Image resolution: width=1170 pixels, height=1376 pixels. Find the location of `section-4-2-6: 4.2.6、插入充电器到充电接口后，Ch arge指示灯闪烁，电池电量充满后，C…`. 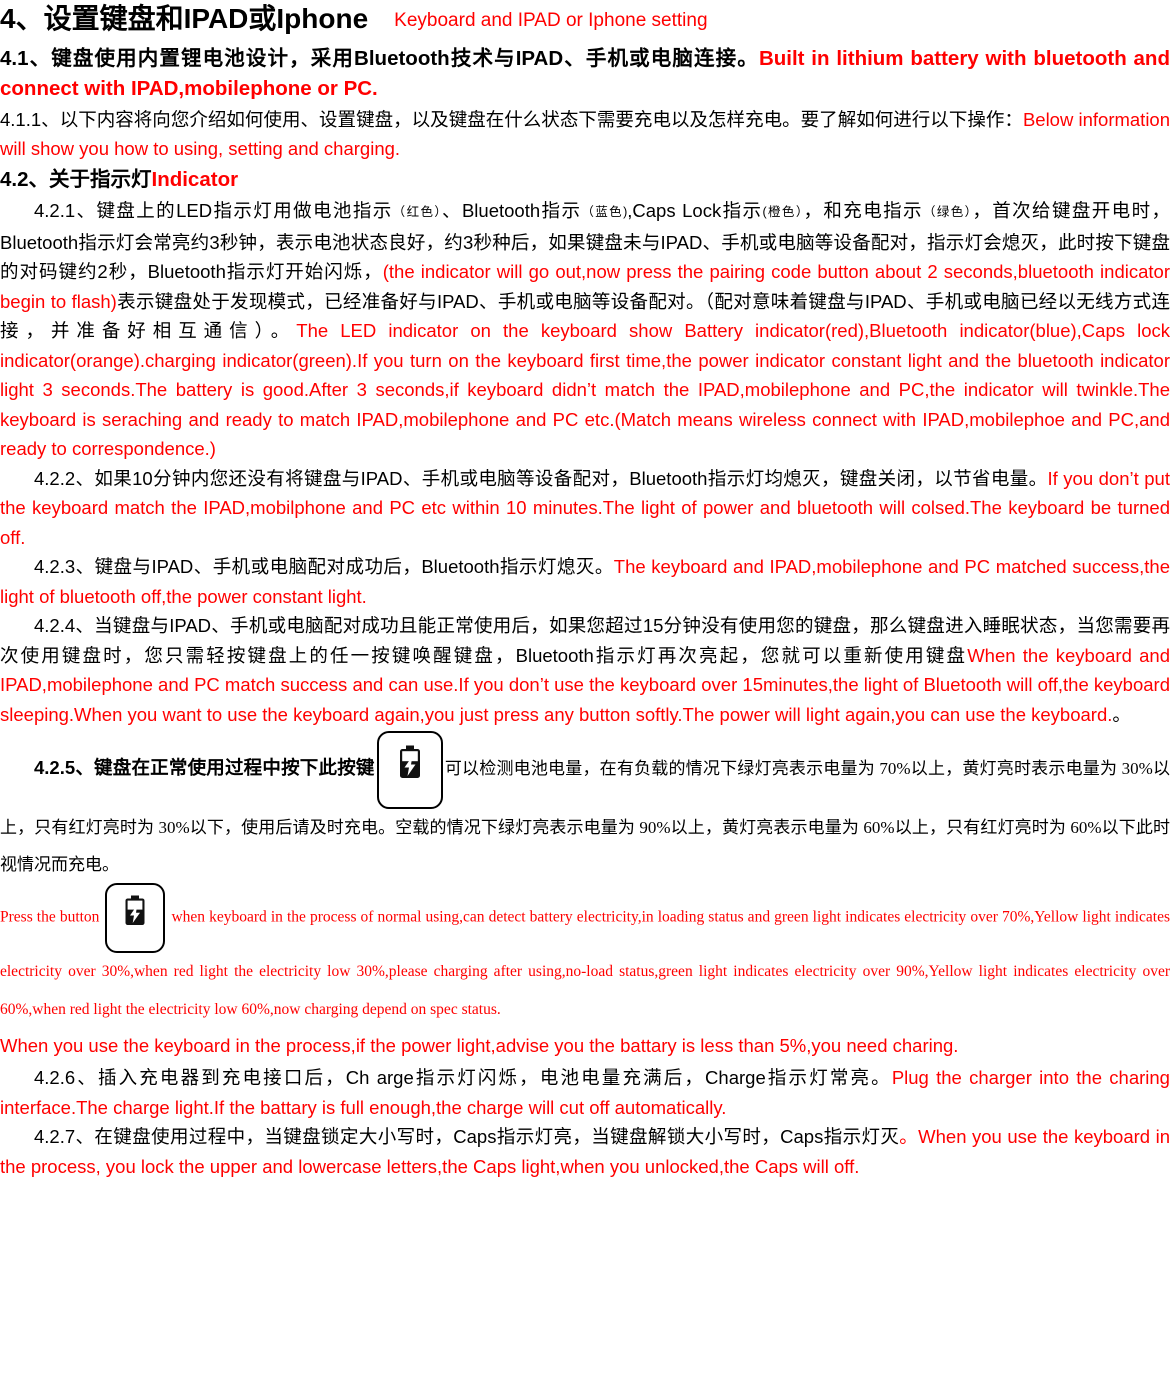

section-4-2-6: 4.2.6、插入充电器到充电接口后，Ch arge指示灯闪烁，电池电量充满后，C… is located at coordinates (585, 1092).